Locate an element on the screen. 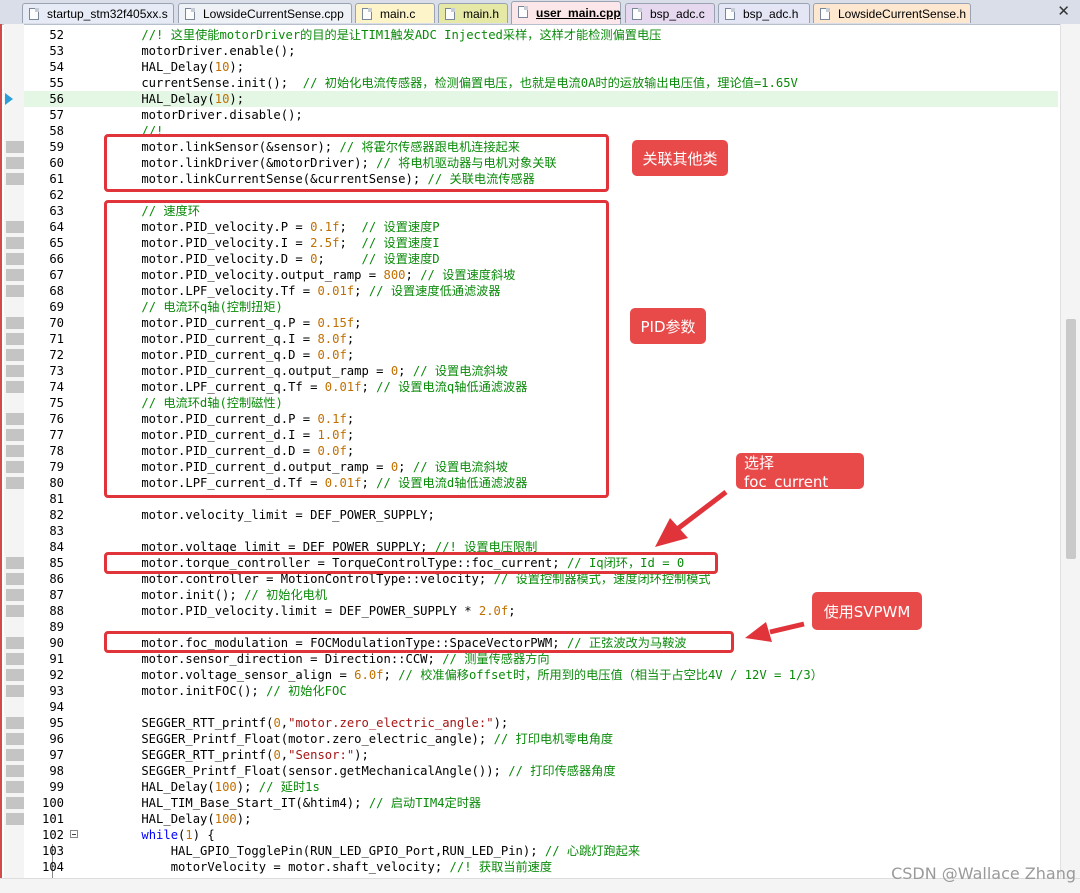 This screenshot has height=893, width=1080. vertical-scrollbar is located at coordinates (1070, 451).